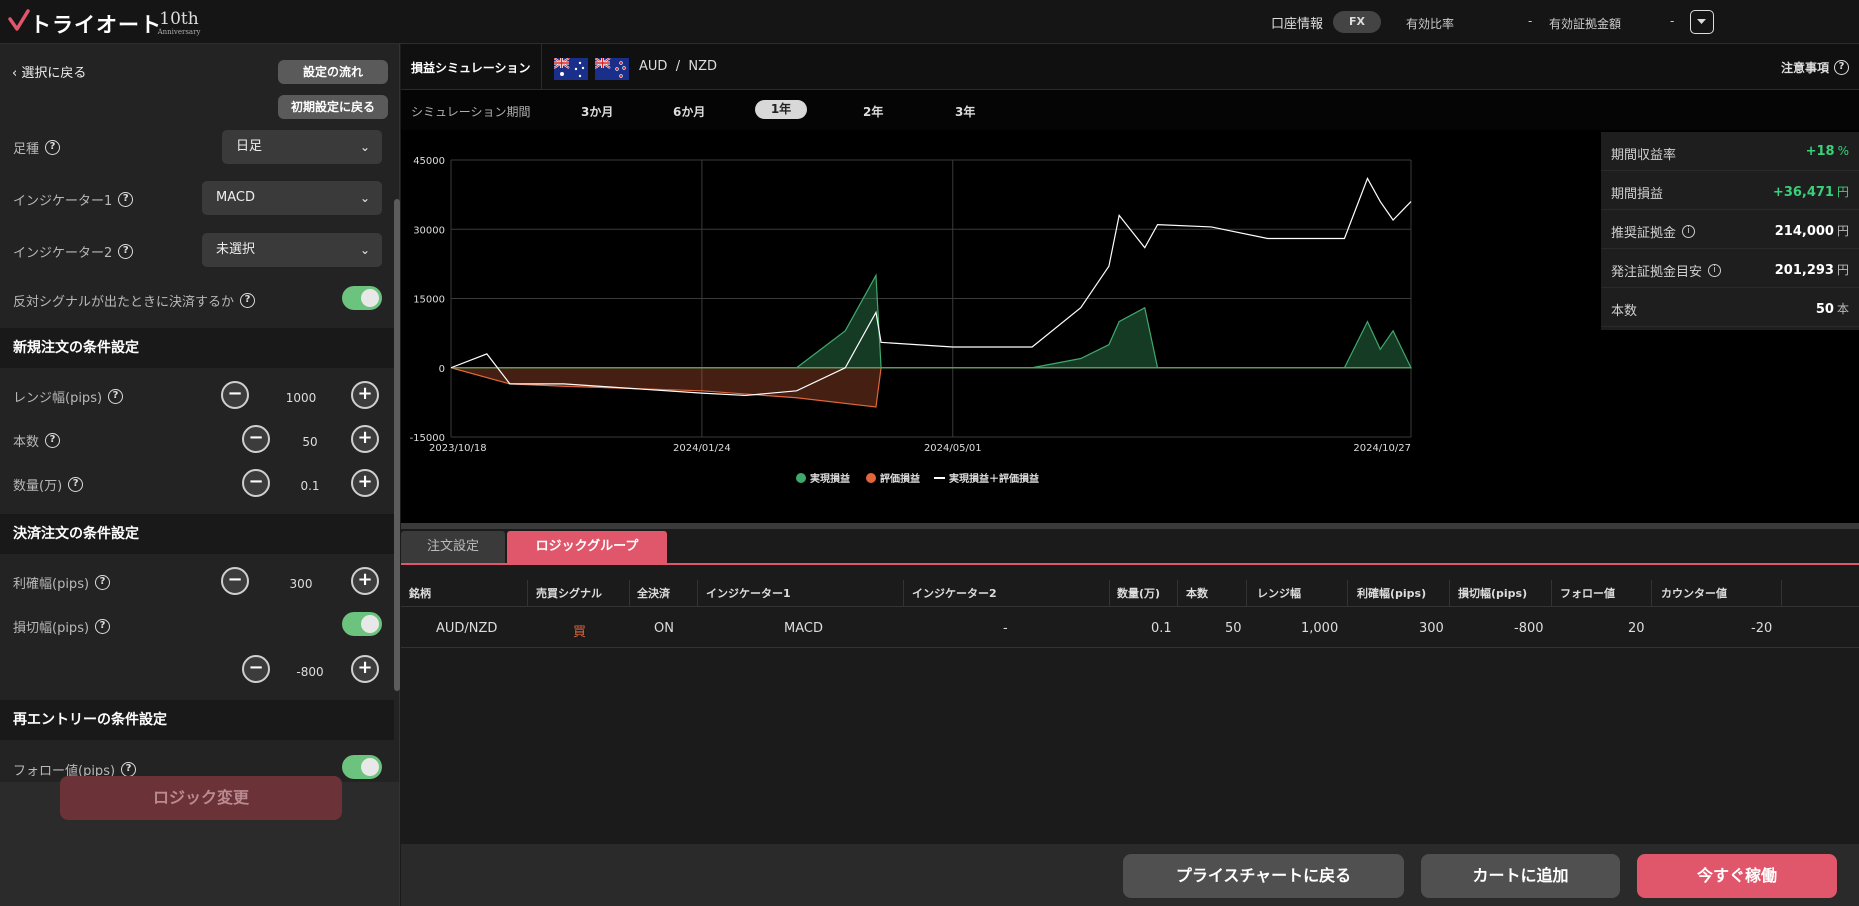 Image resolution: width=1859 pixels, height=906 pixels. I want to click on indicator1-select: MACD ⌄, so click(292, 198).